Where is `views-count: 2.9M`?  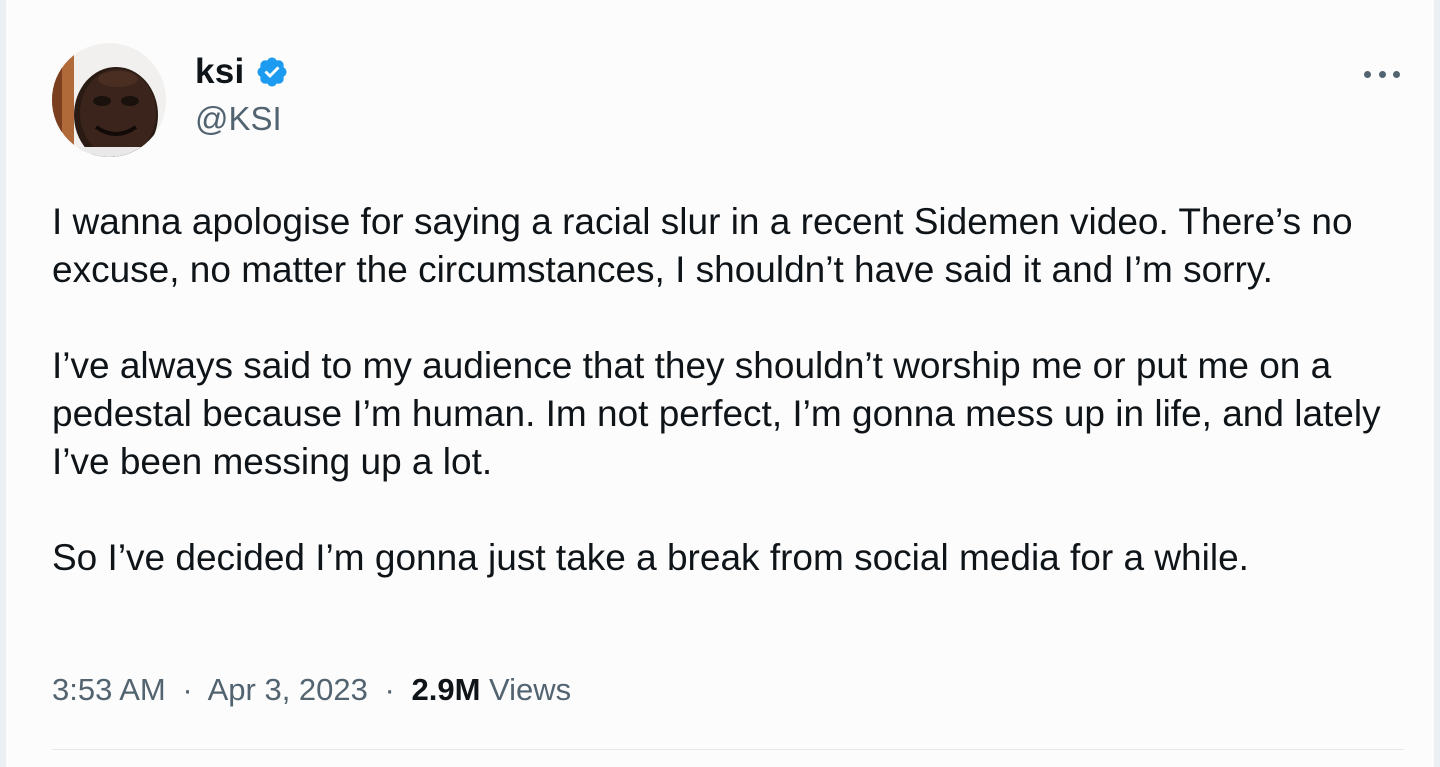
views-count: 2.9M is located at coordinates (446, 689).